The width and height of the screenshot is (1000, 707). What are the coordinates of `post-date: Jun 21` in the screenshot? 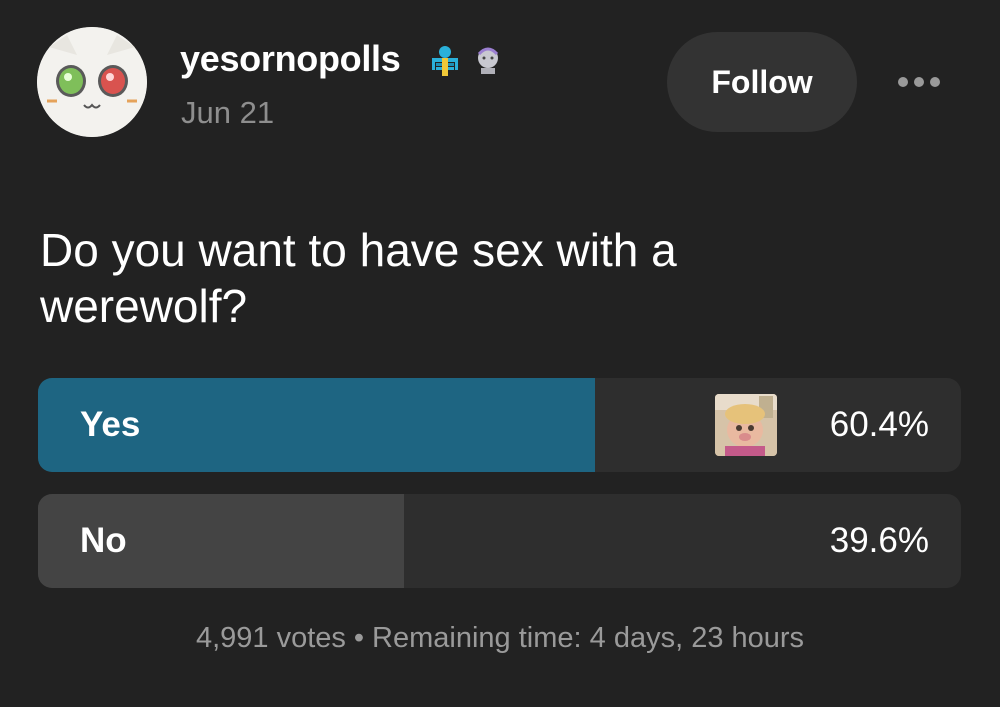 It's located at (228, 112).